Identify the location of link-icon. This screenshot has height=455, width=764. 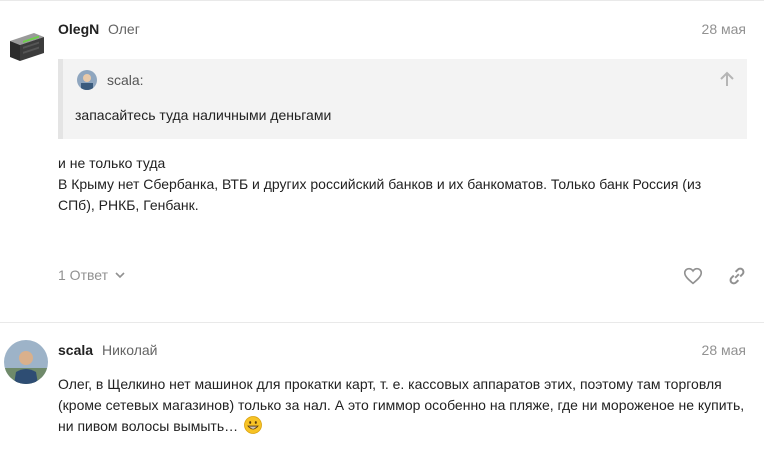
(737, 276).